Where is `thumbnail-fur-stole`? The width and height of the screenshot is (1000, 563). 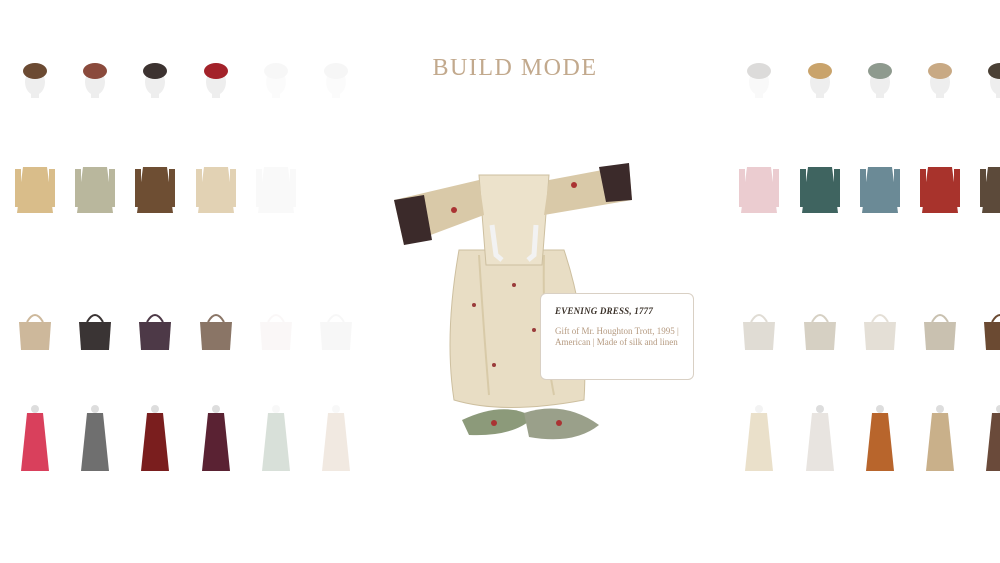
thumbnail-fur-stole is located at coordinates (216, 325).